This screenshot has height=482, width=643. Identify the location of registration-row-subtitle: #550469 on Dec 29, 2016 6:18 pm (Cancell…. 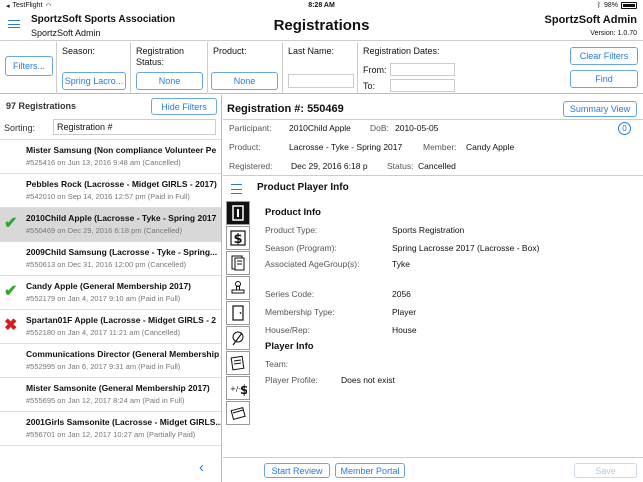
(104, 230).